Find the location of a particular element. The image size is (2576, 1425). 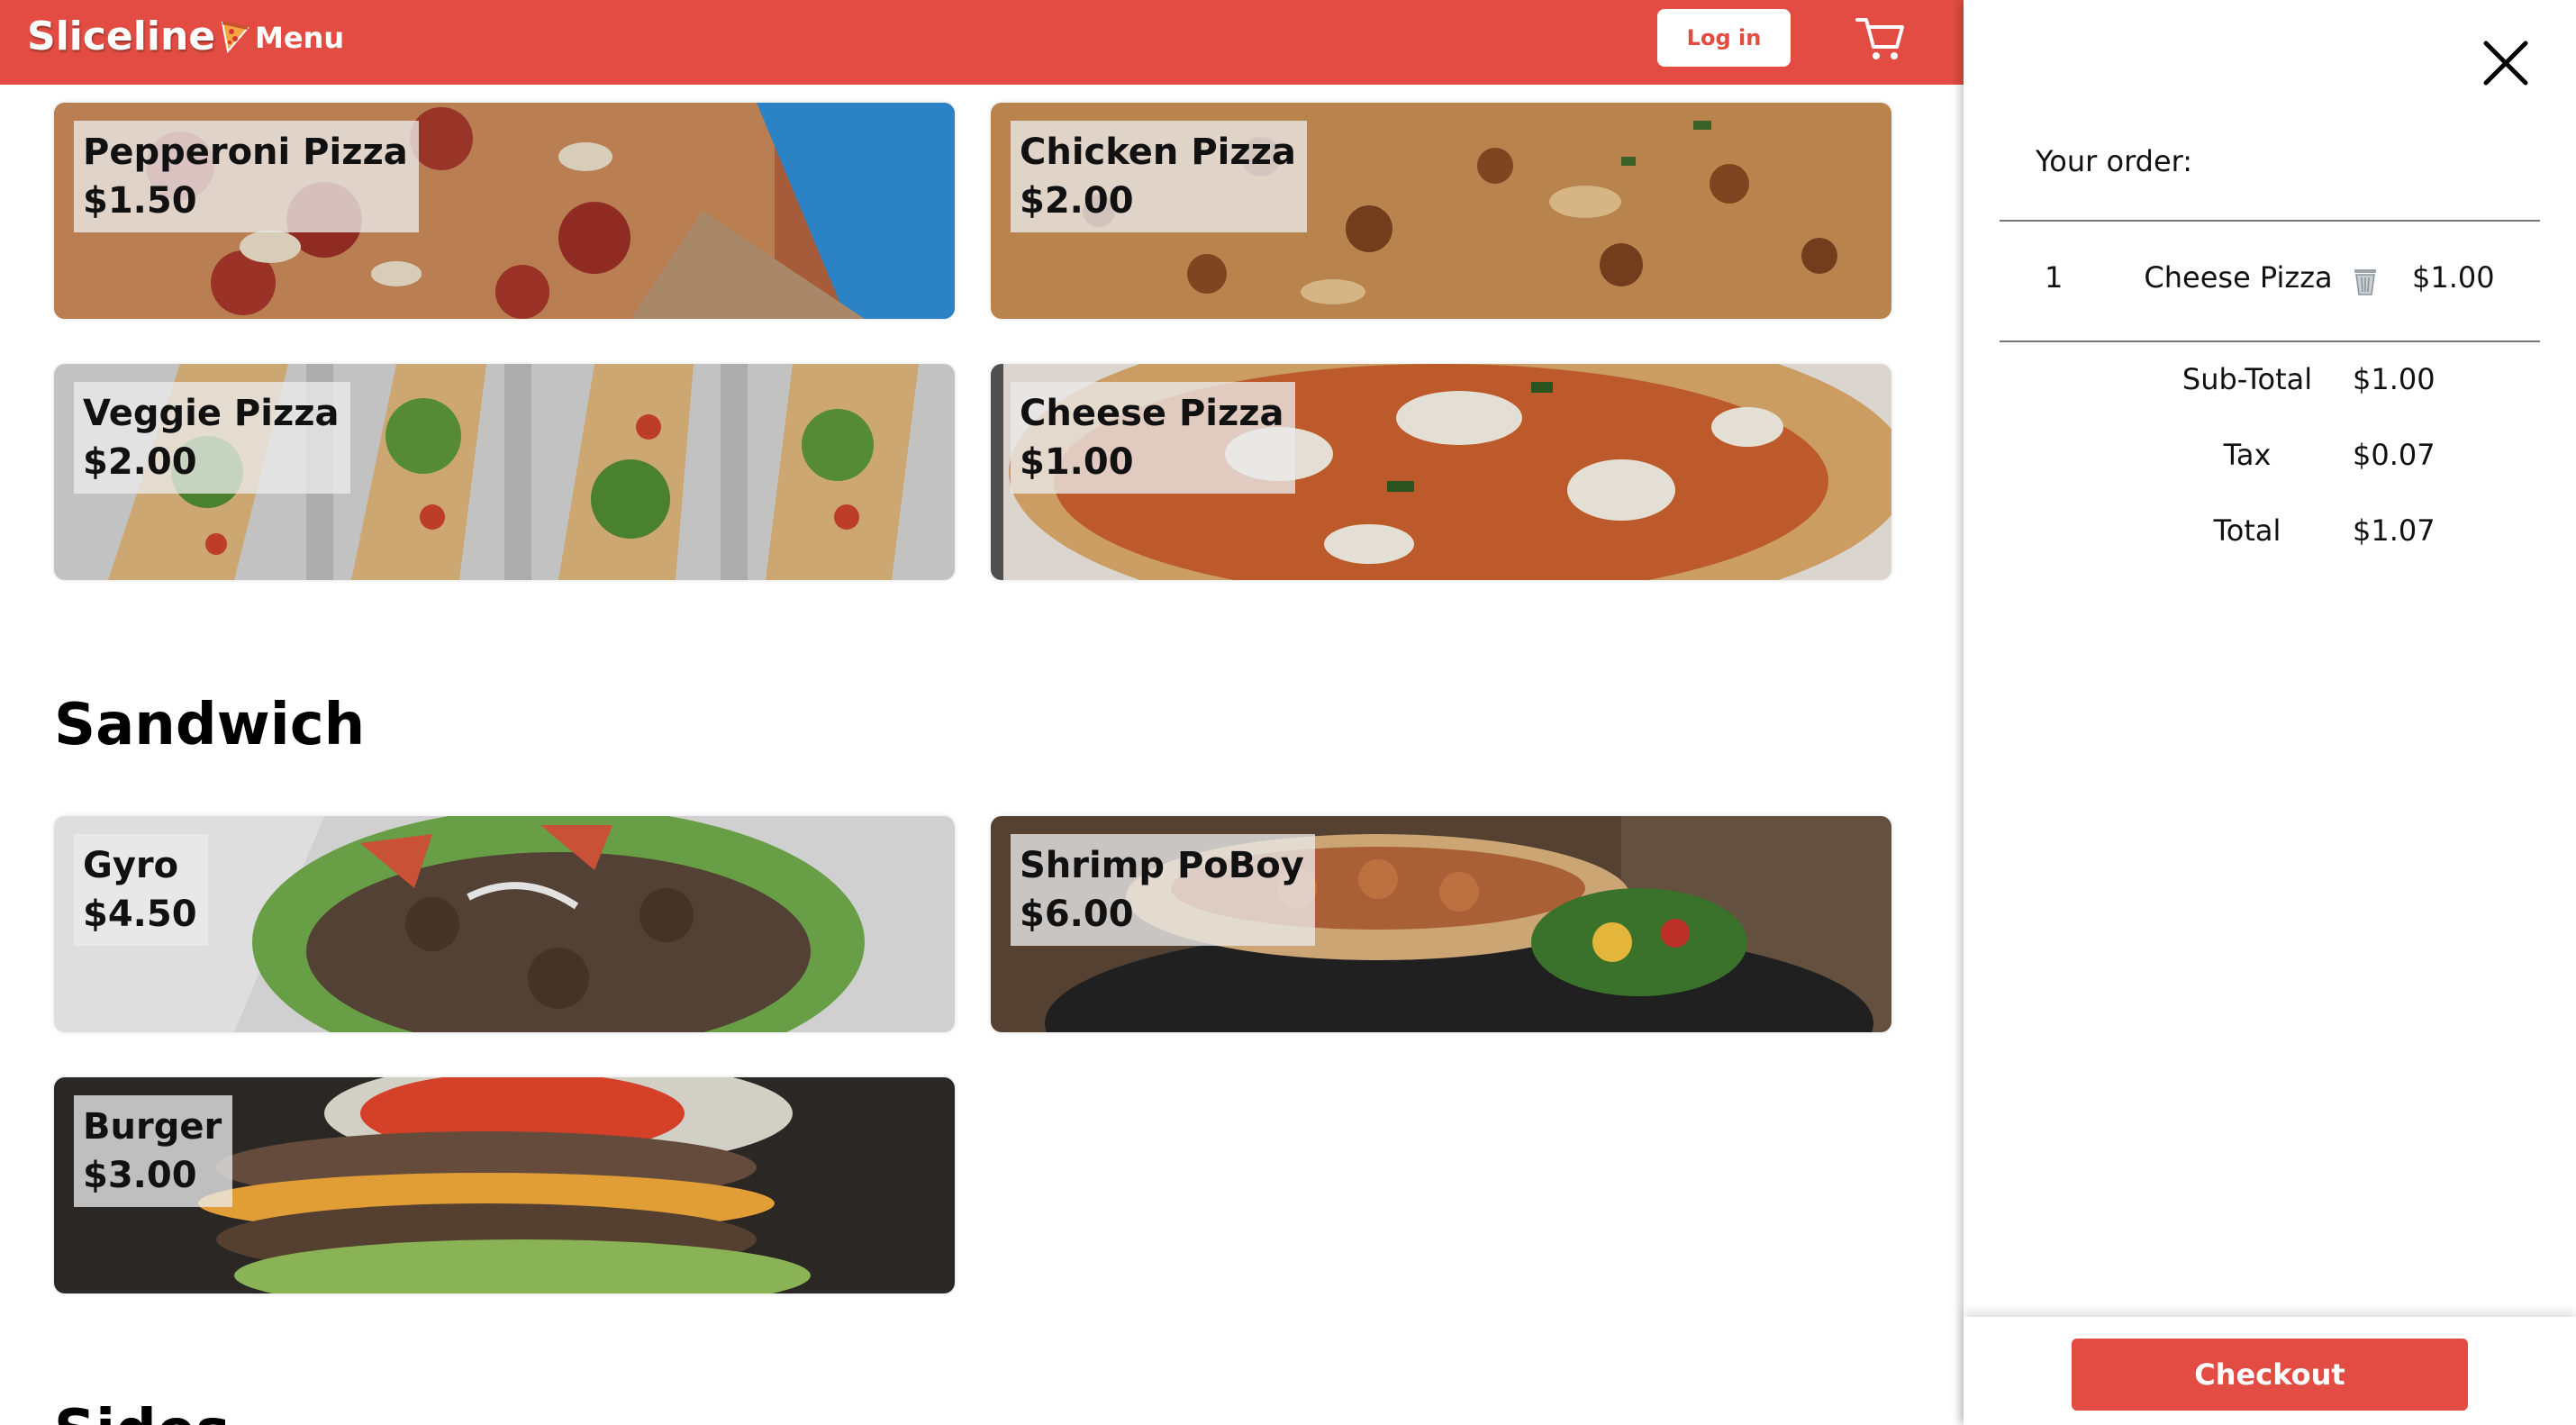

food-name: Gyro is located at coordinates (131, 866).